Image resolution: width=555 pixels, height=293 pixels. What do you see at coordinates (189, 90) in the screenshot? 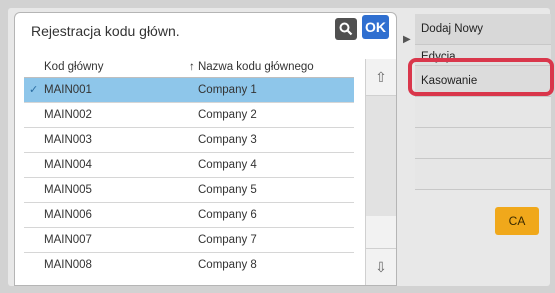
I see `table-row: ✓ MAIN001 Company 1` at bounding box center [189, 90].